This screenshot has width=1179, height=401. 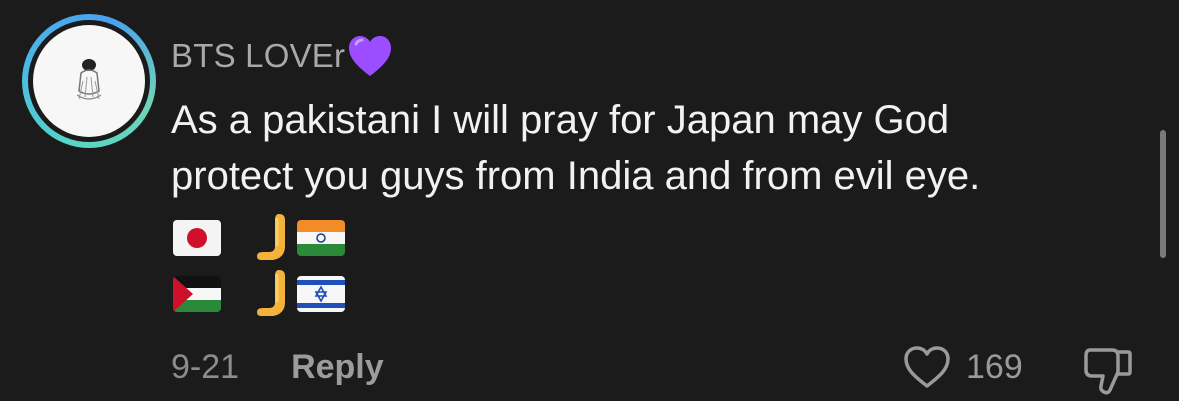 What do you see at coordinates (370, 56) in the screenshot?
I see `purple-heart-icon` at bounding box center [370, 56].